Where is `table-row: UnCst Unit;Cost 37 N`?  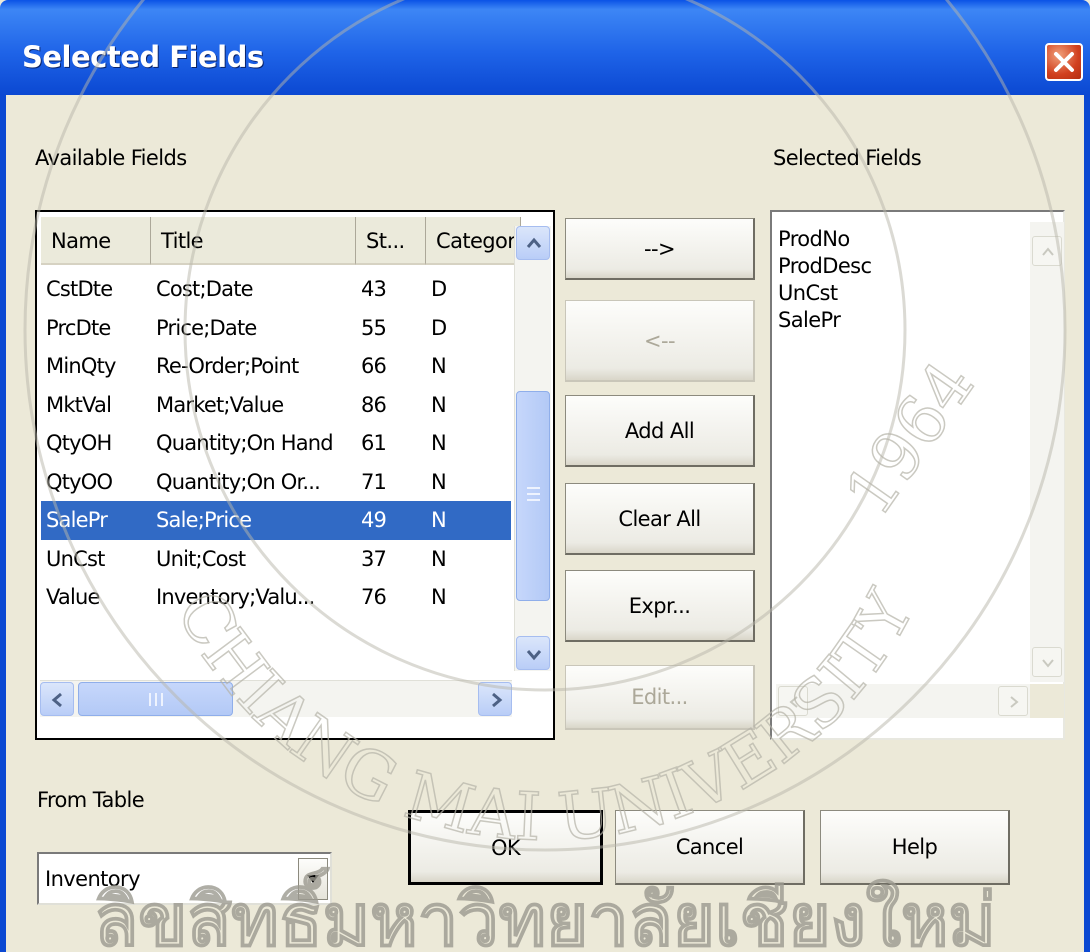 table-row: UnCst Unit;Cost 37 N is located at coordinates (276, 559).